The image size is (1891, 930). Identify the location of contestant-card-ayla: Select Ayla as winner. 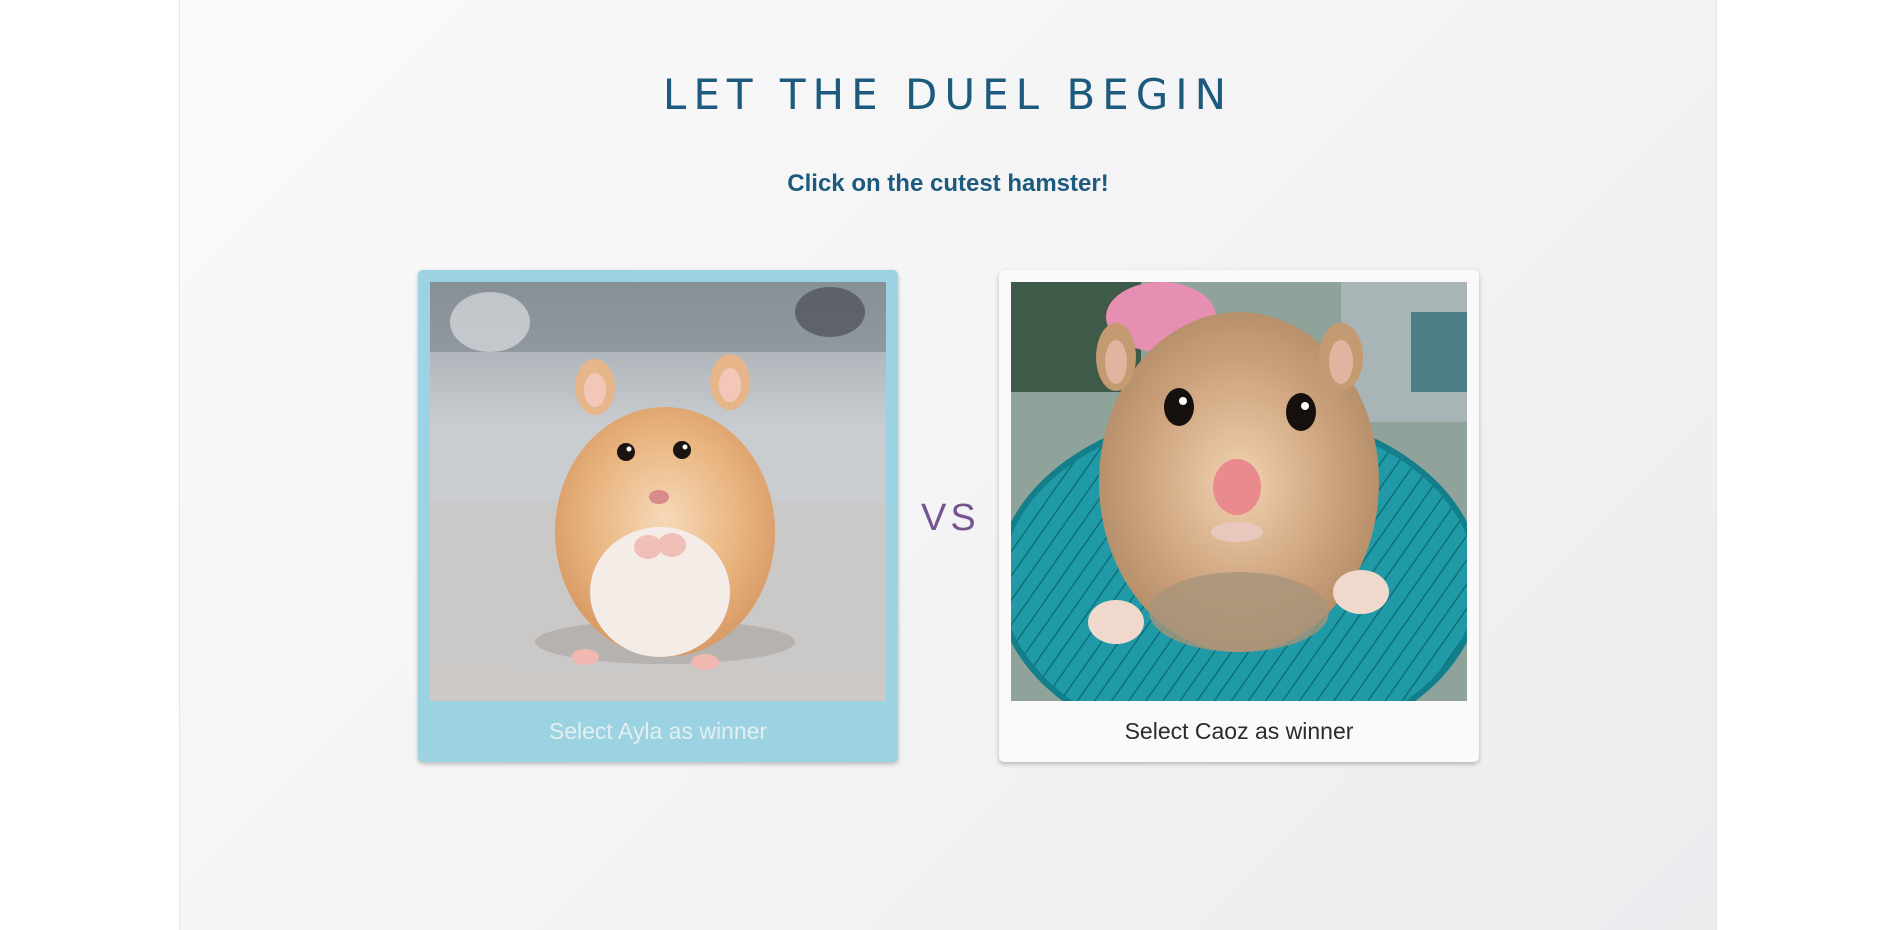
(658, 516).